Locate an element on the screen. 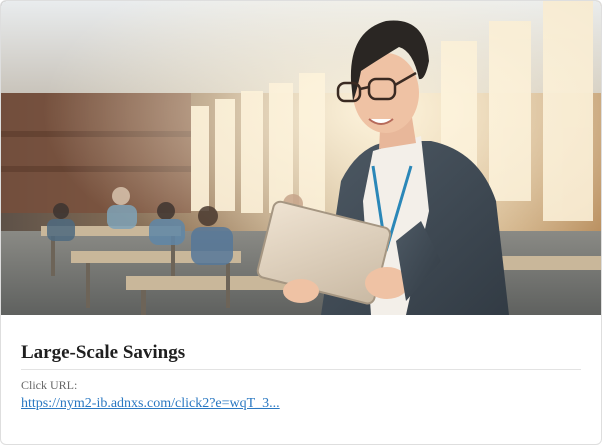 The height and width of the screenshot is (445, 602). click-url-label: Click URL: is located at coordinates (49, 384).